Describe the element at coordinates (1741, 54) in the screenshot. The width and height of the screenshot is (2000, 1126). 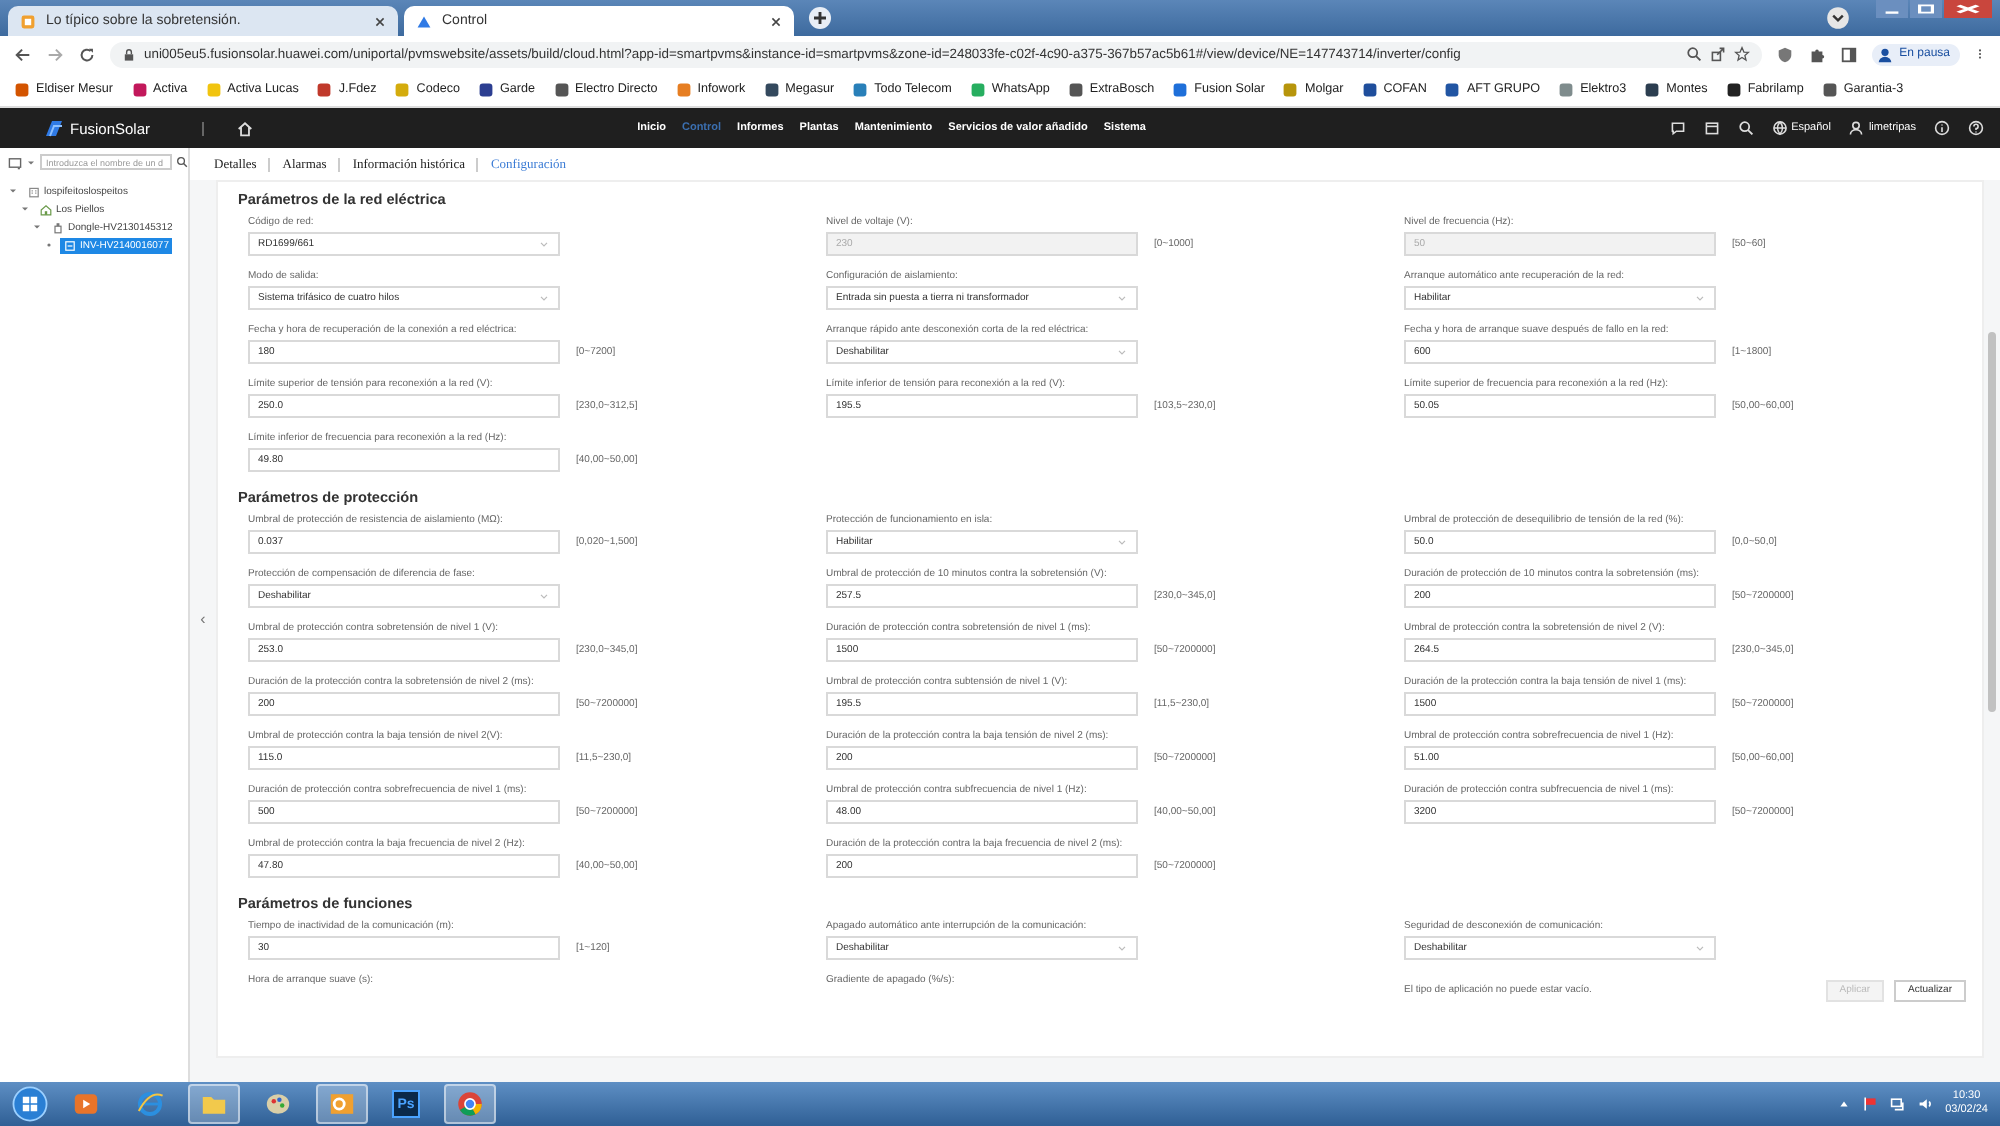
I see `star-icon` at that location.